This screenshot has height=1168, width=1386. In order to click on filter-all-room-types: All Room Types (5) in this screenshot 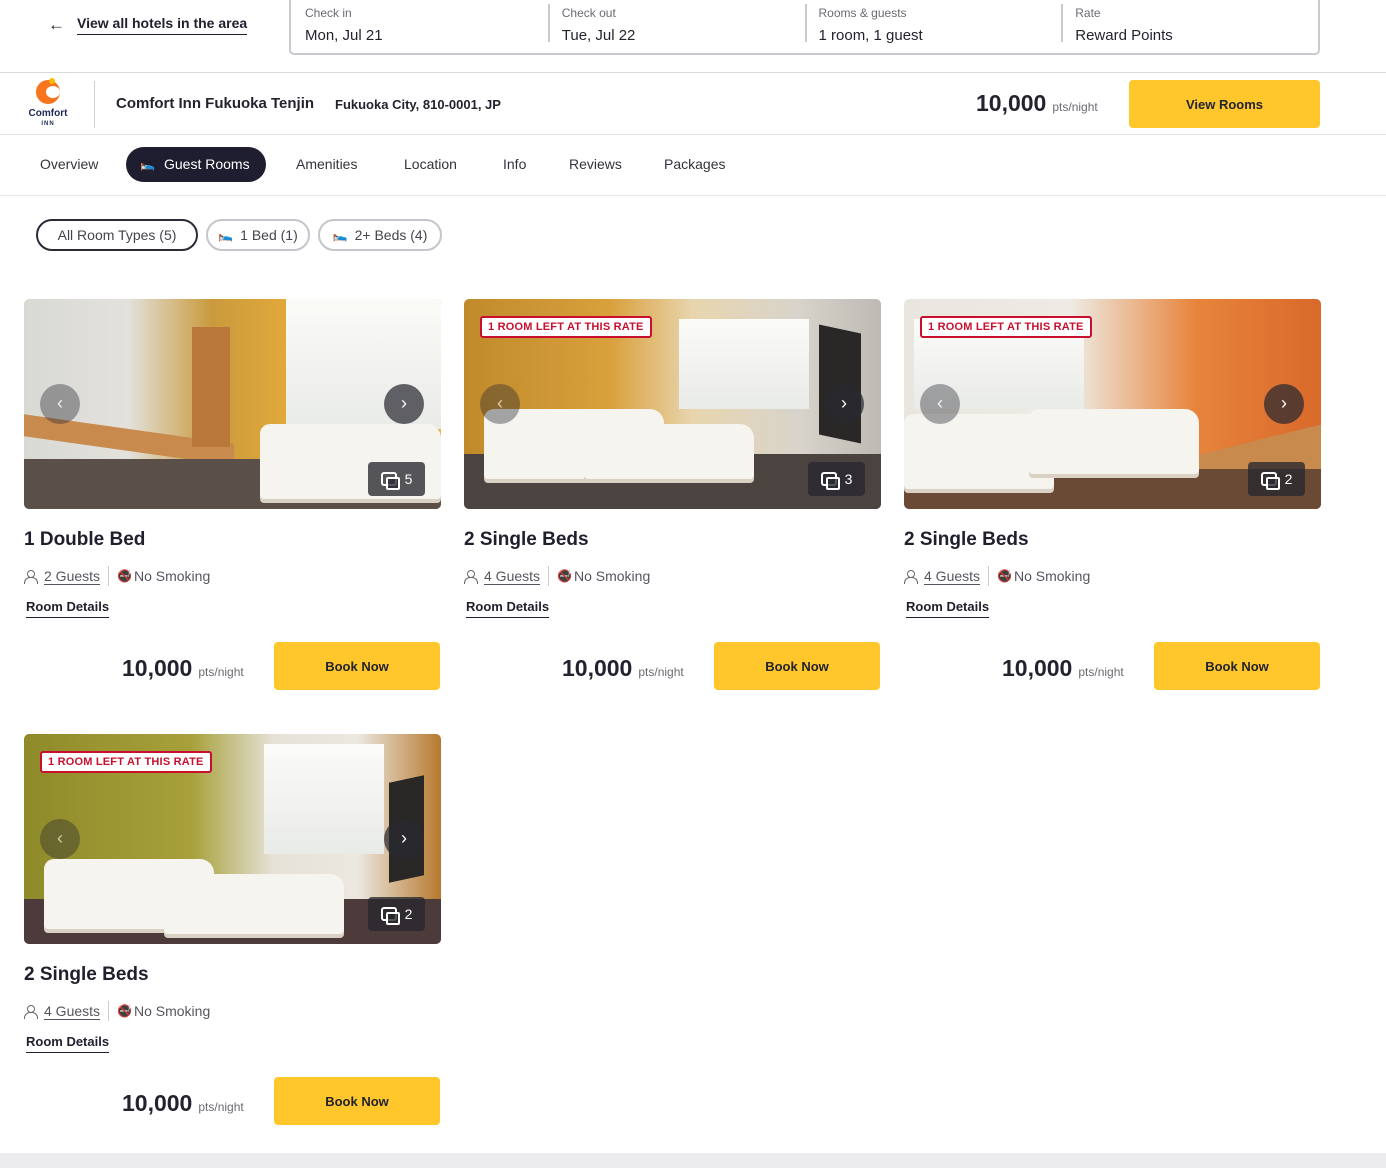, I will do `click(117, 235)`.